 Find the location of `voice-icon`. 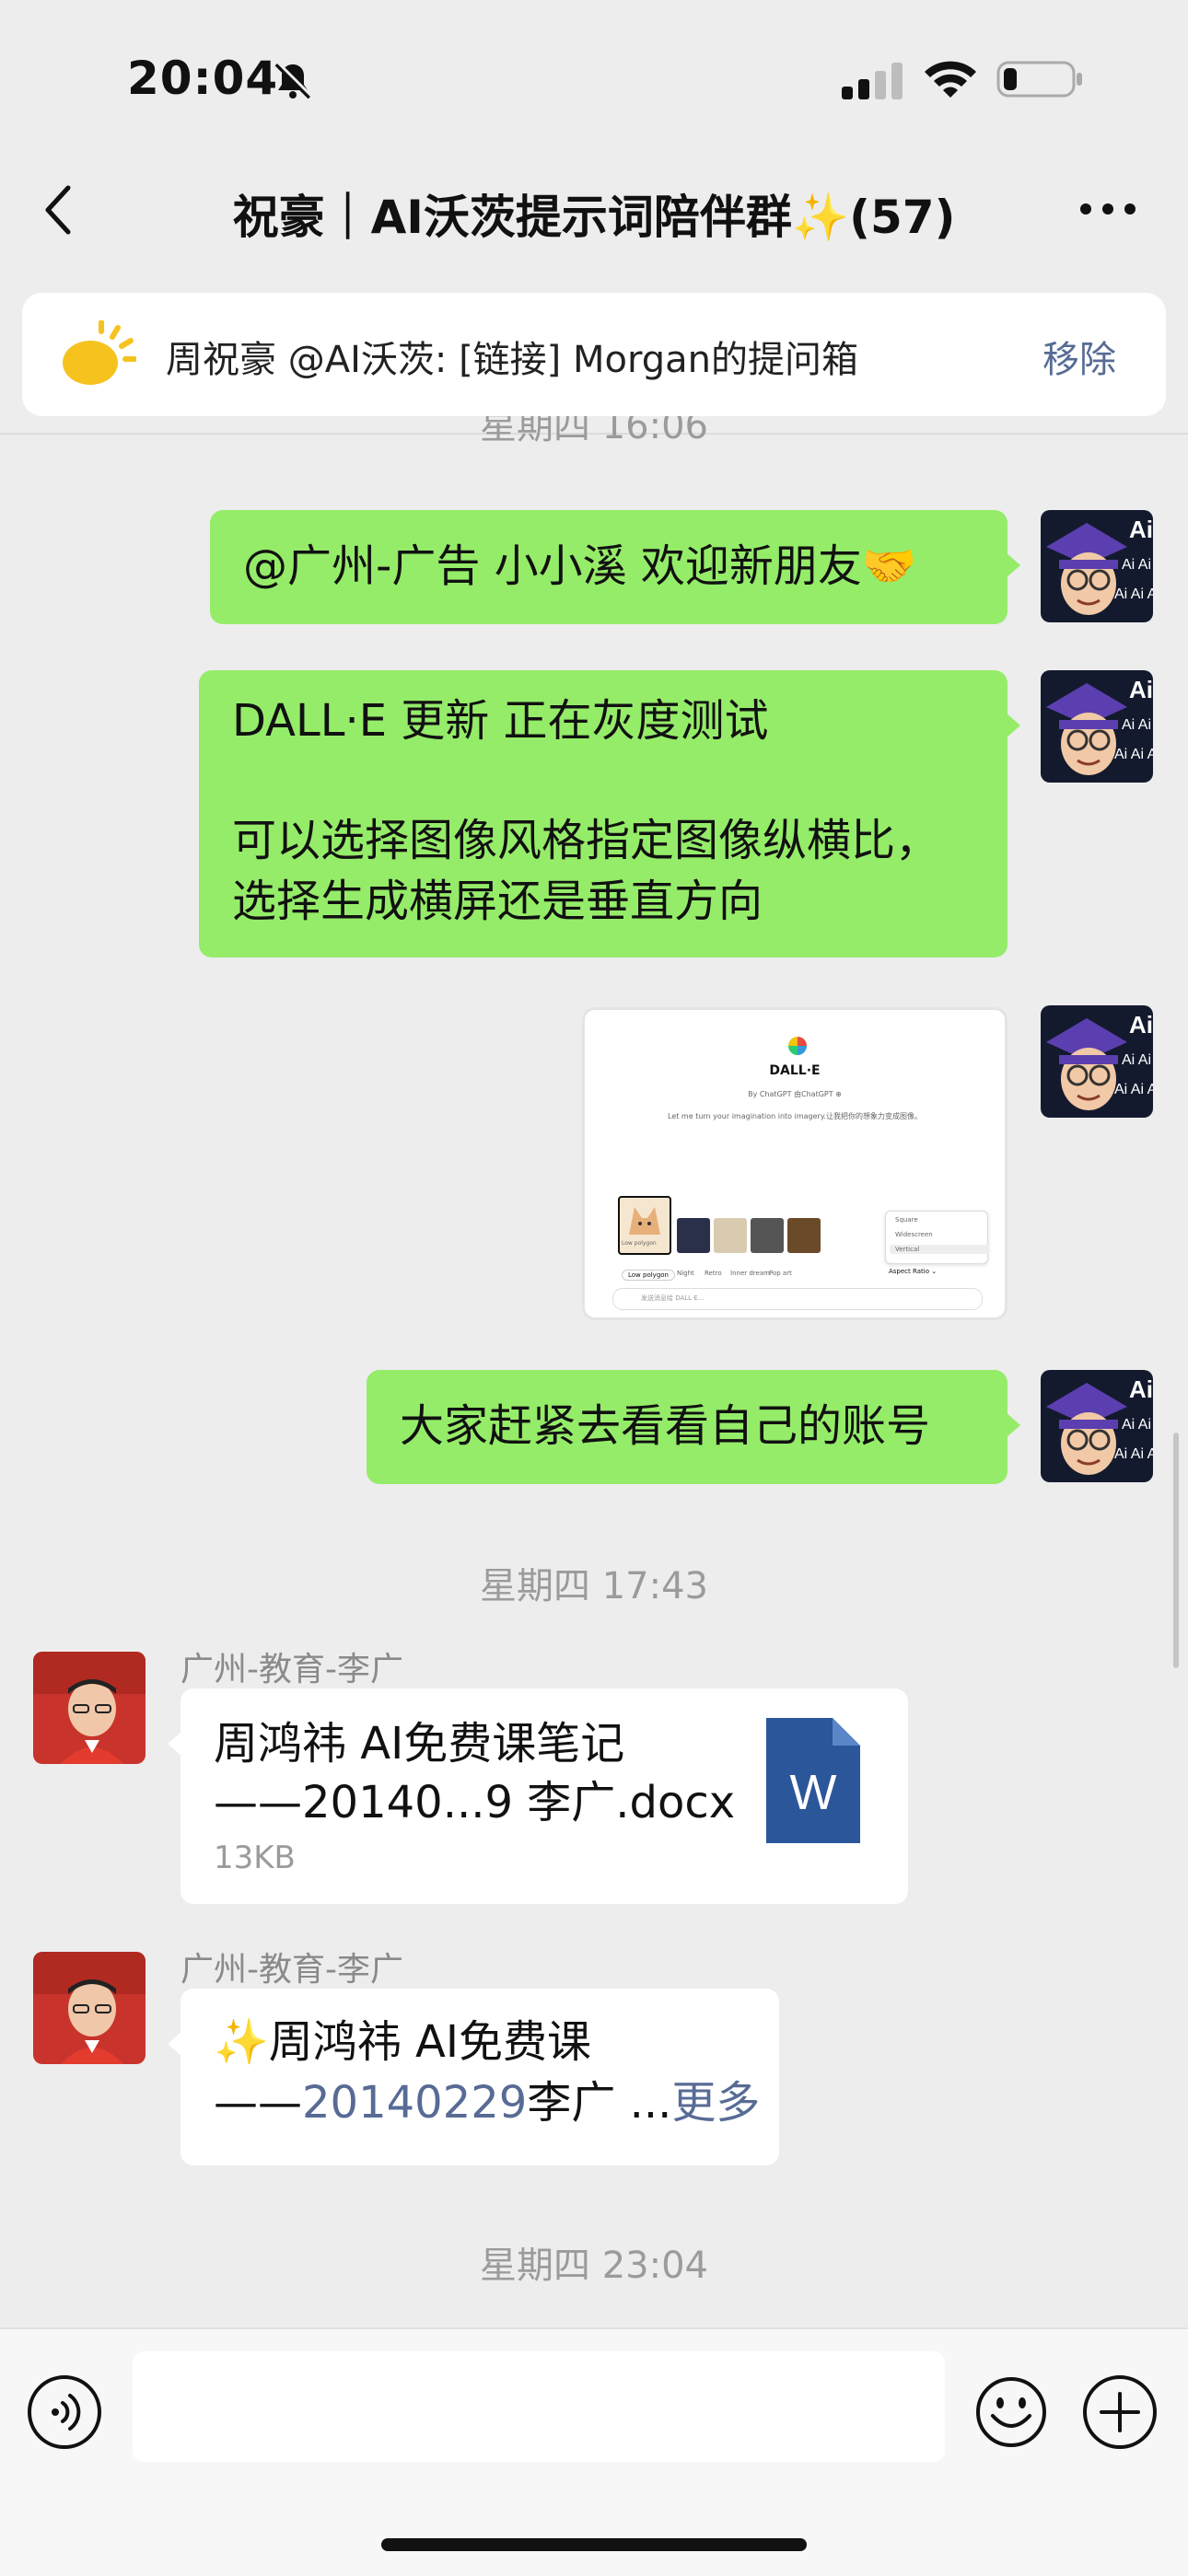

voice-icon is located at coordinates (66, 2412).